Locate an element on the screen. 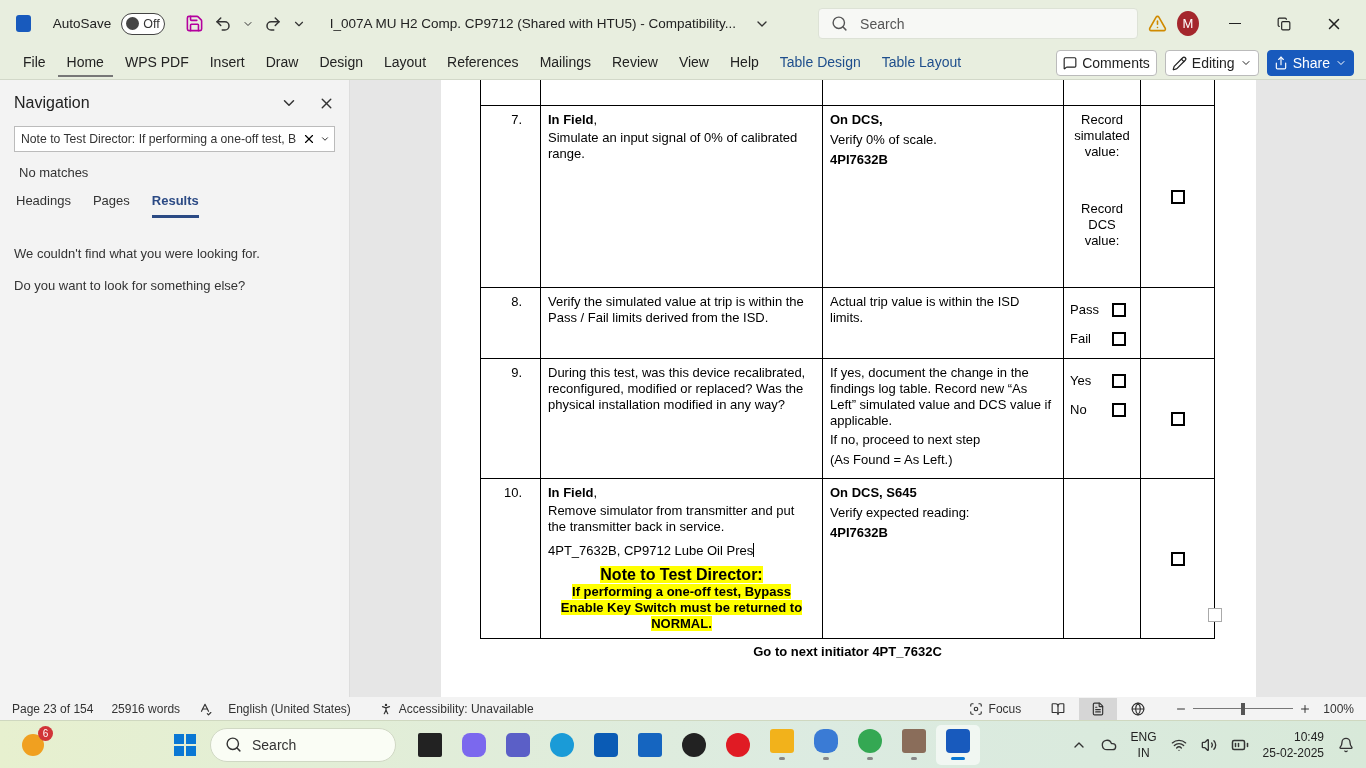 This screenshot has width=1366, height=768. ribbon-tab: Home is located at coordinates (85, 63).